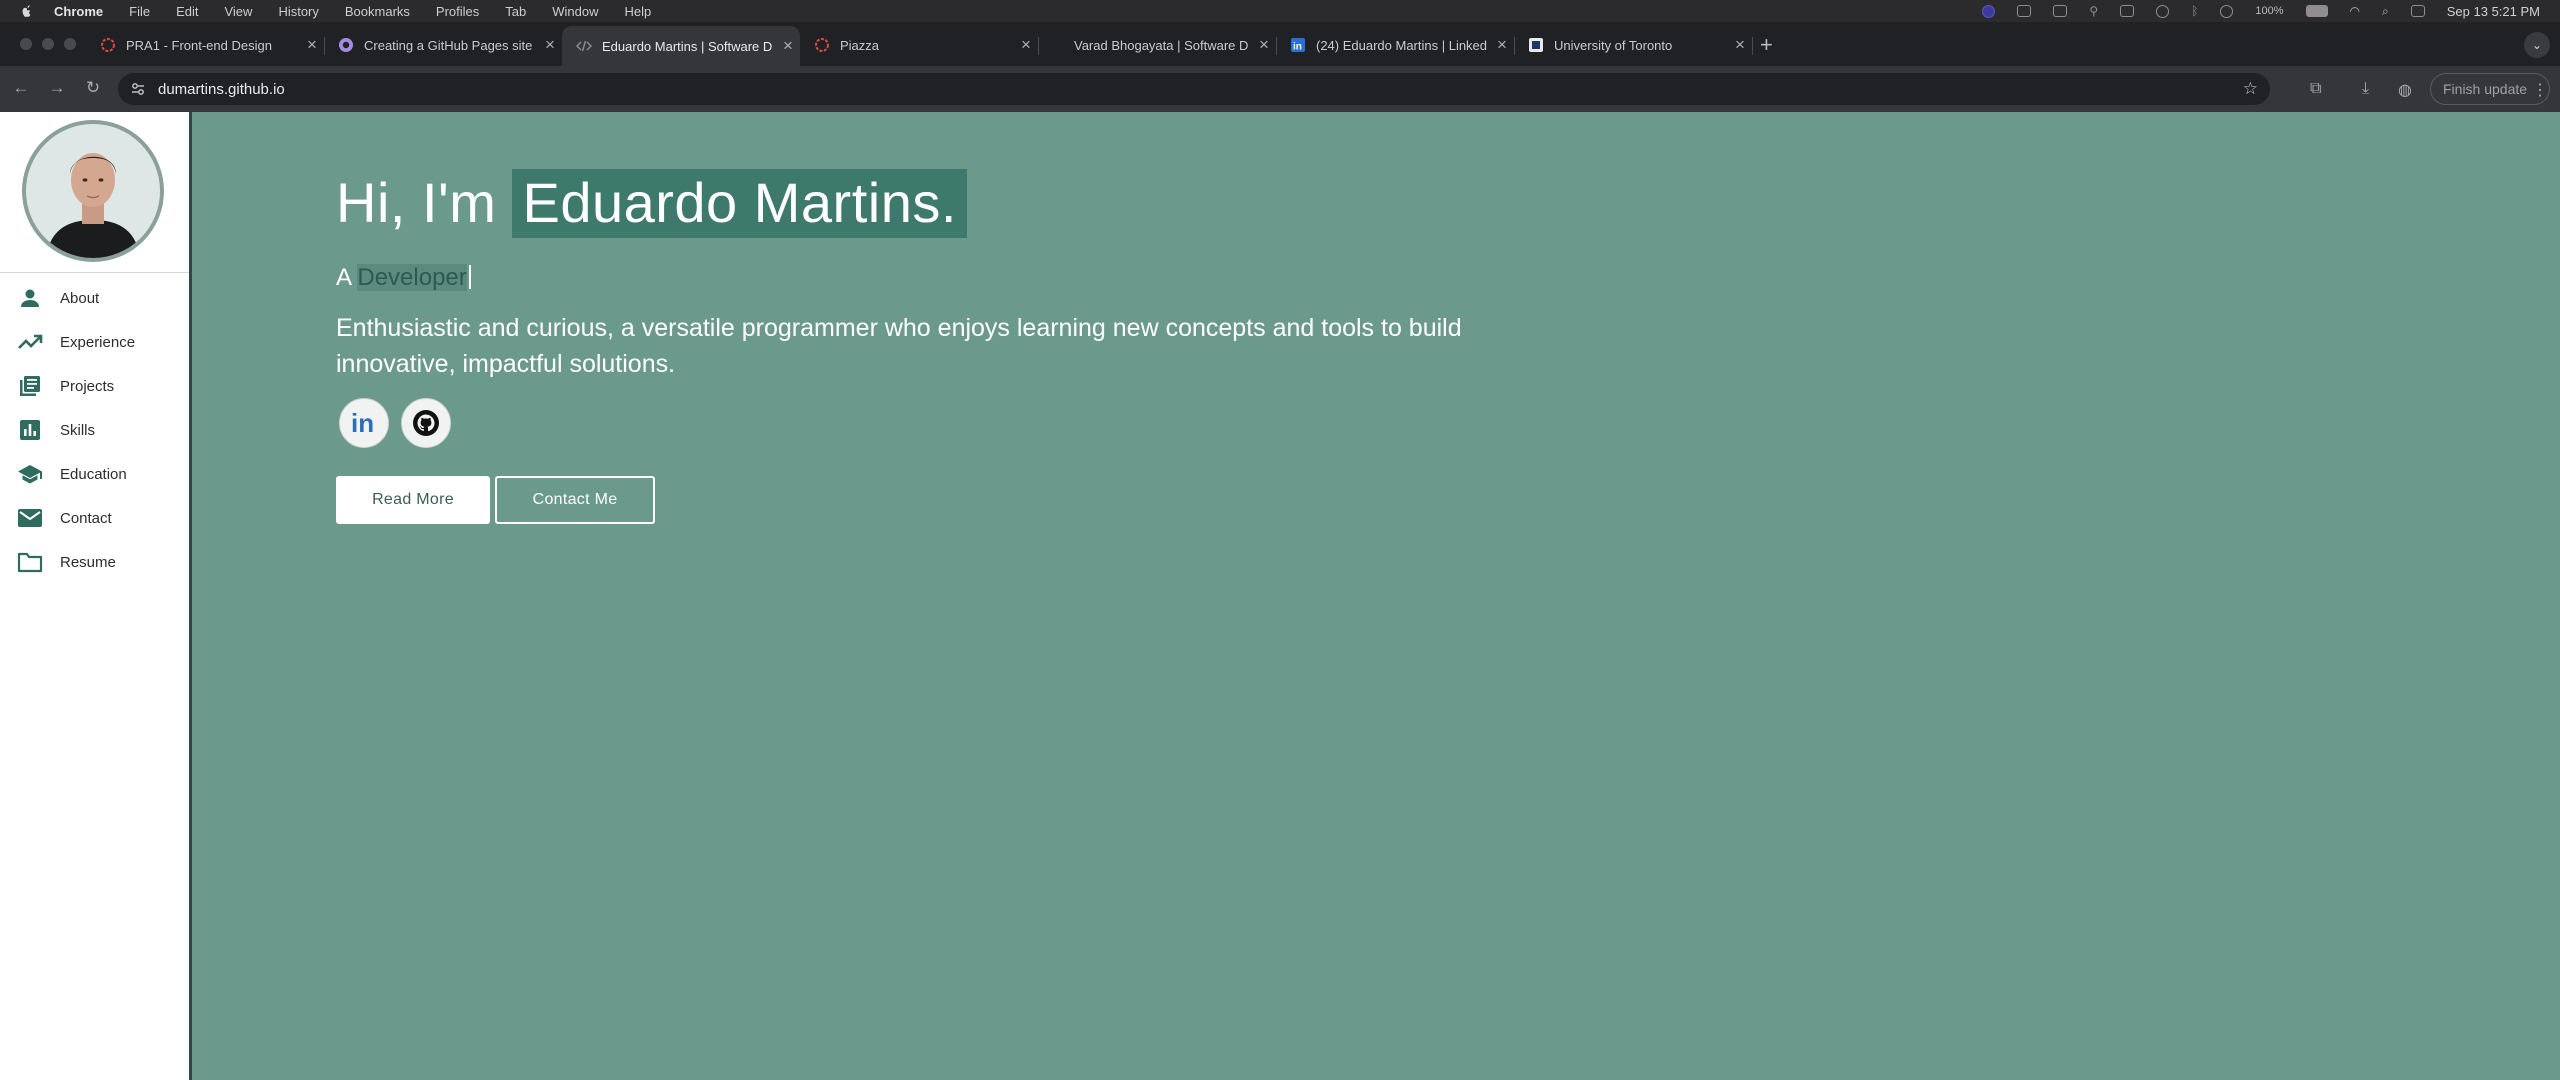 This screenshot has height=1080, width=2560. What do you see at coordinates (1194, 89) in the screenshot?
I see `address-bar: dumartins.github.io ☆` at bounding box center [1194, 89].